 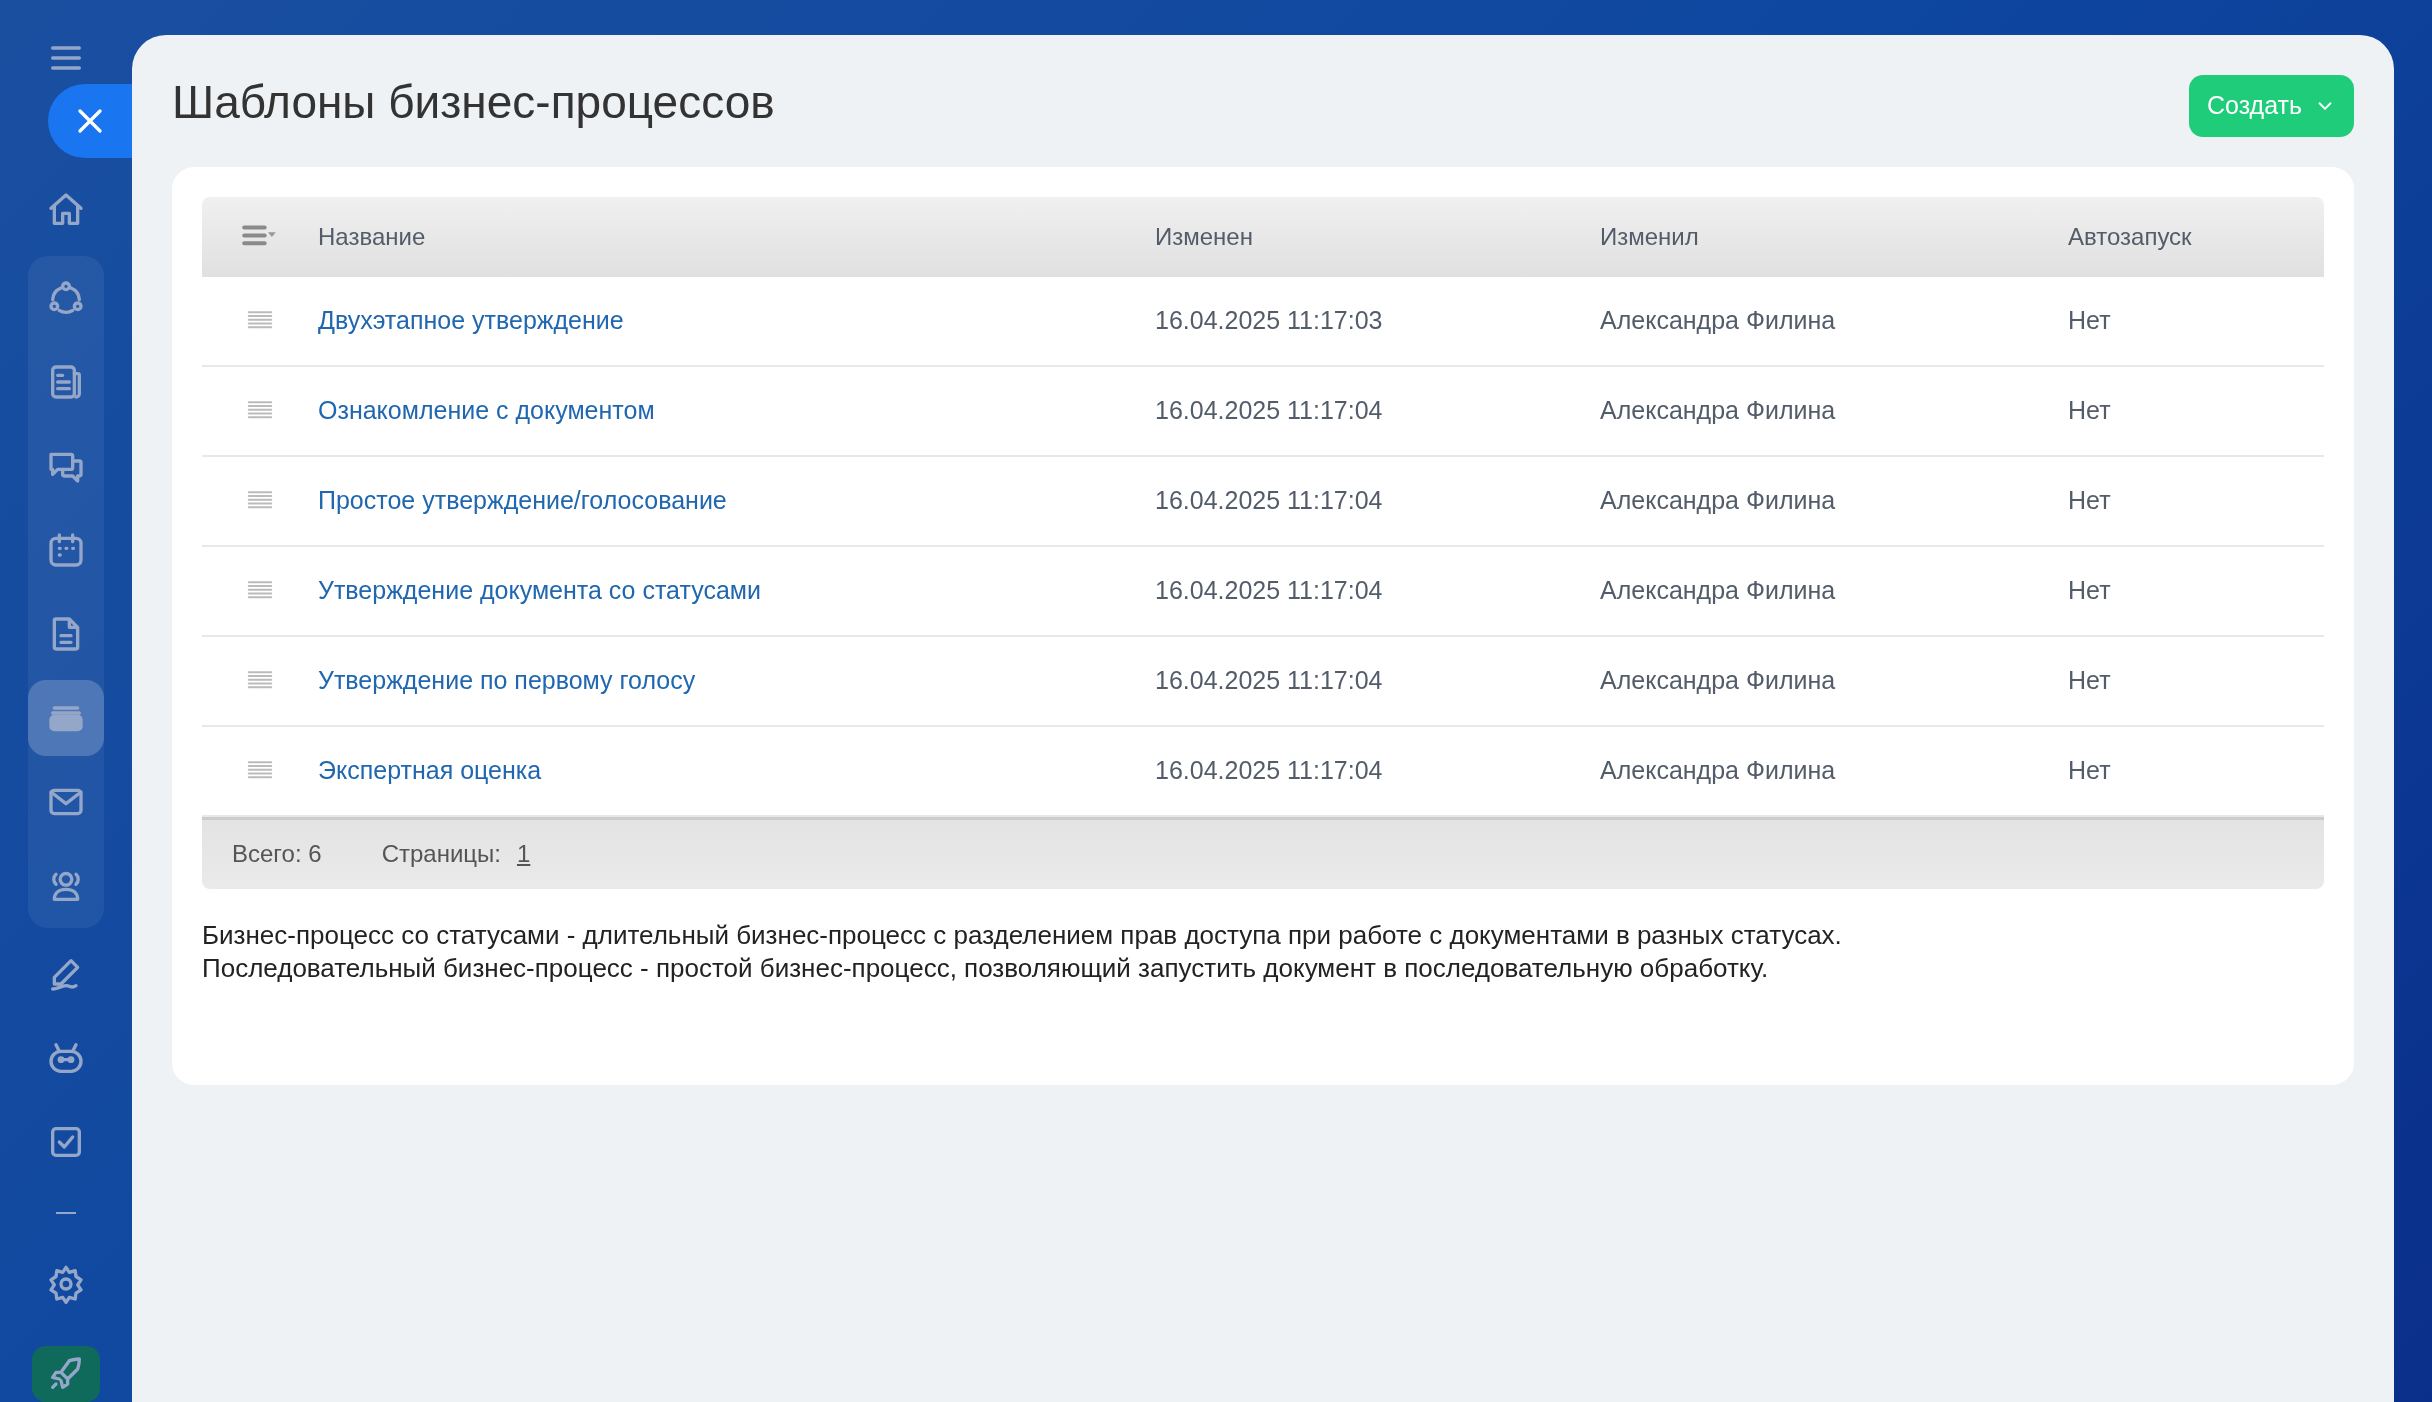 I want to click on pages-label: Страницы:, so click(x=441, y=854).